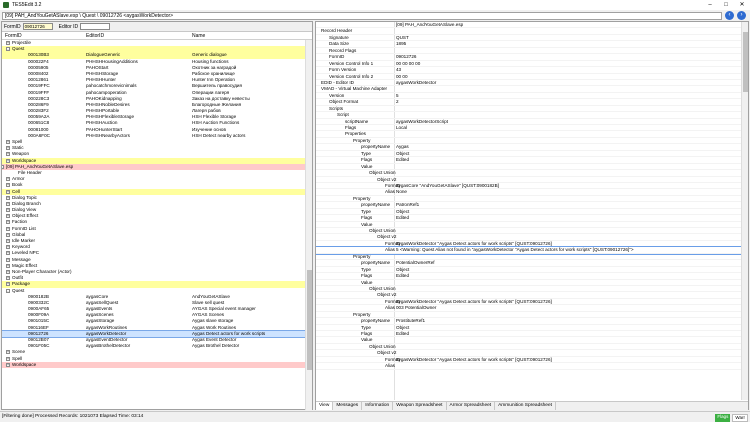 The height and width of the screenshot is (422, 750). What do you see at coordinates (27, 5) in the screenshot?
I see `window-title: TES5Edit 3.2` at bounding box center [27, 5].